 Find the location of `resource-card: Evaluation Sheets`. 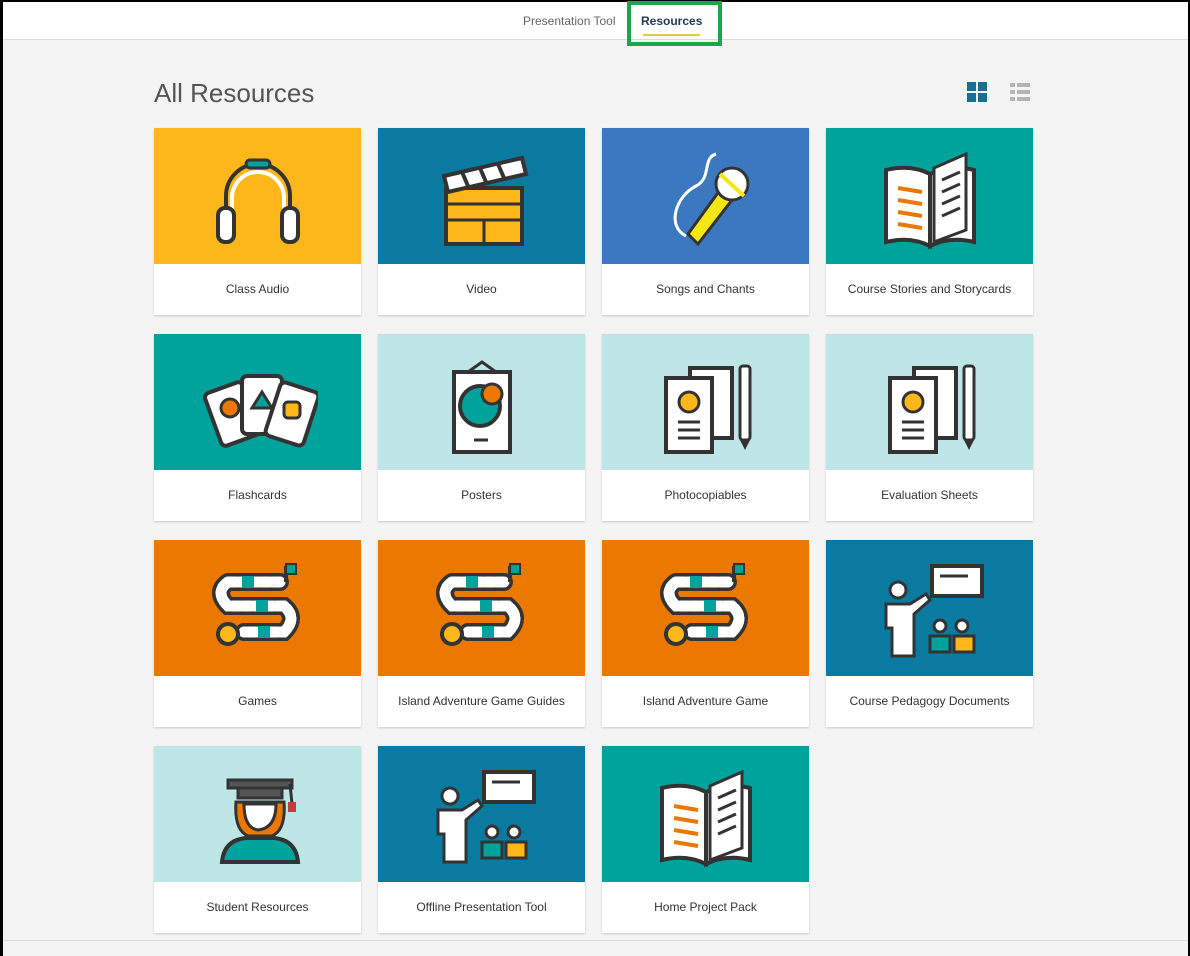

resource-card: Evaluation Sheets is located at coordinates (929, 427).